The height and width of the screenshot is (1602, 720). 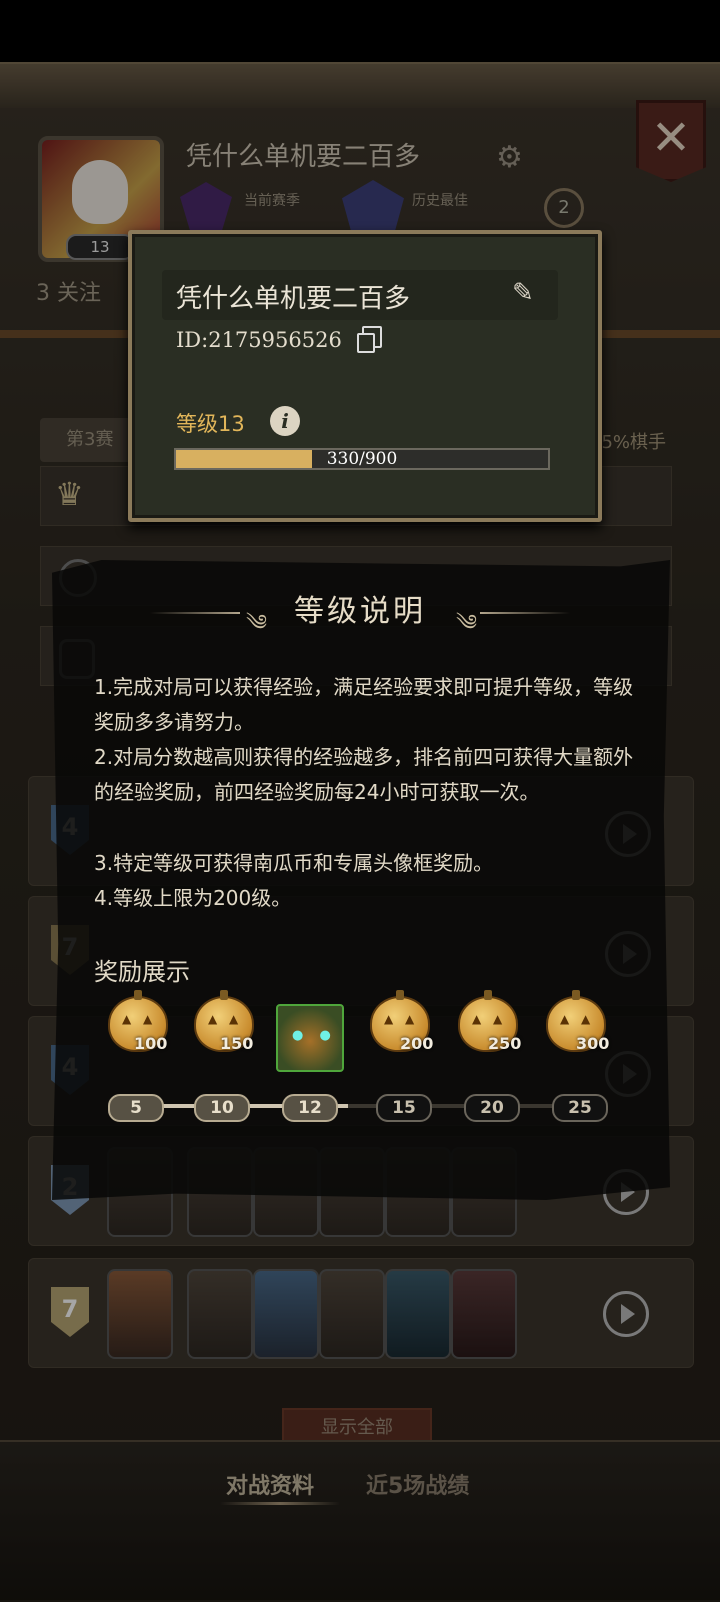 I want to click on rewards-title: 奖励展示, so click(x=142, y=972).